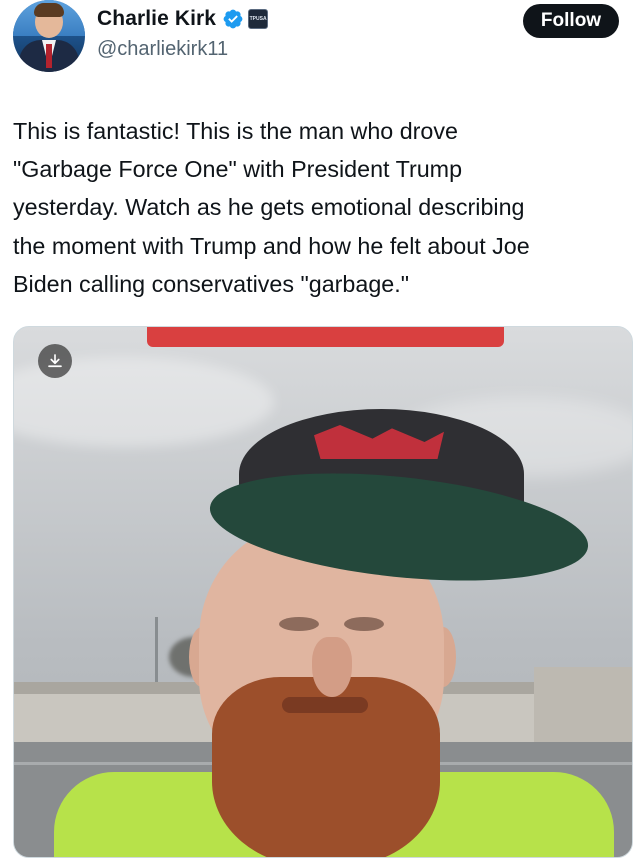 The image size is (644, 858). Describe the element at coordinates (156, 19) in the screenshot. I see `author-name: Charlie Kirk` at that location.